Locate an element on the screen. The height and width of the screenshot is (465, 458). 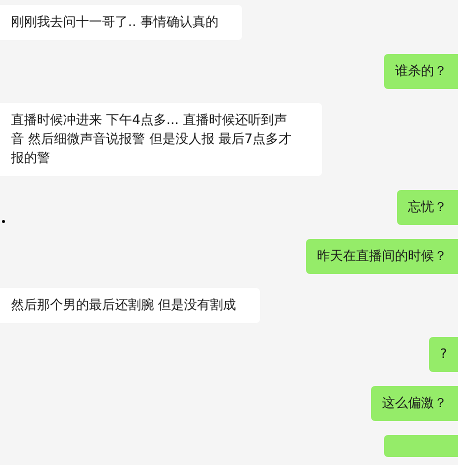
message-bubble: 刚刚我去问十一哥了.. 事情确认真的 is located at coordinates (121, 22).